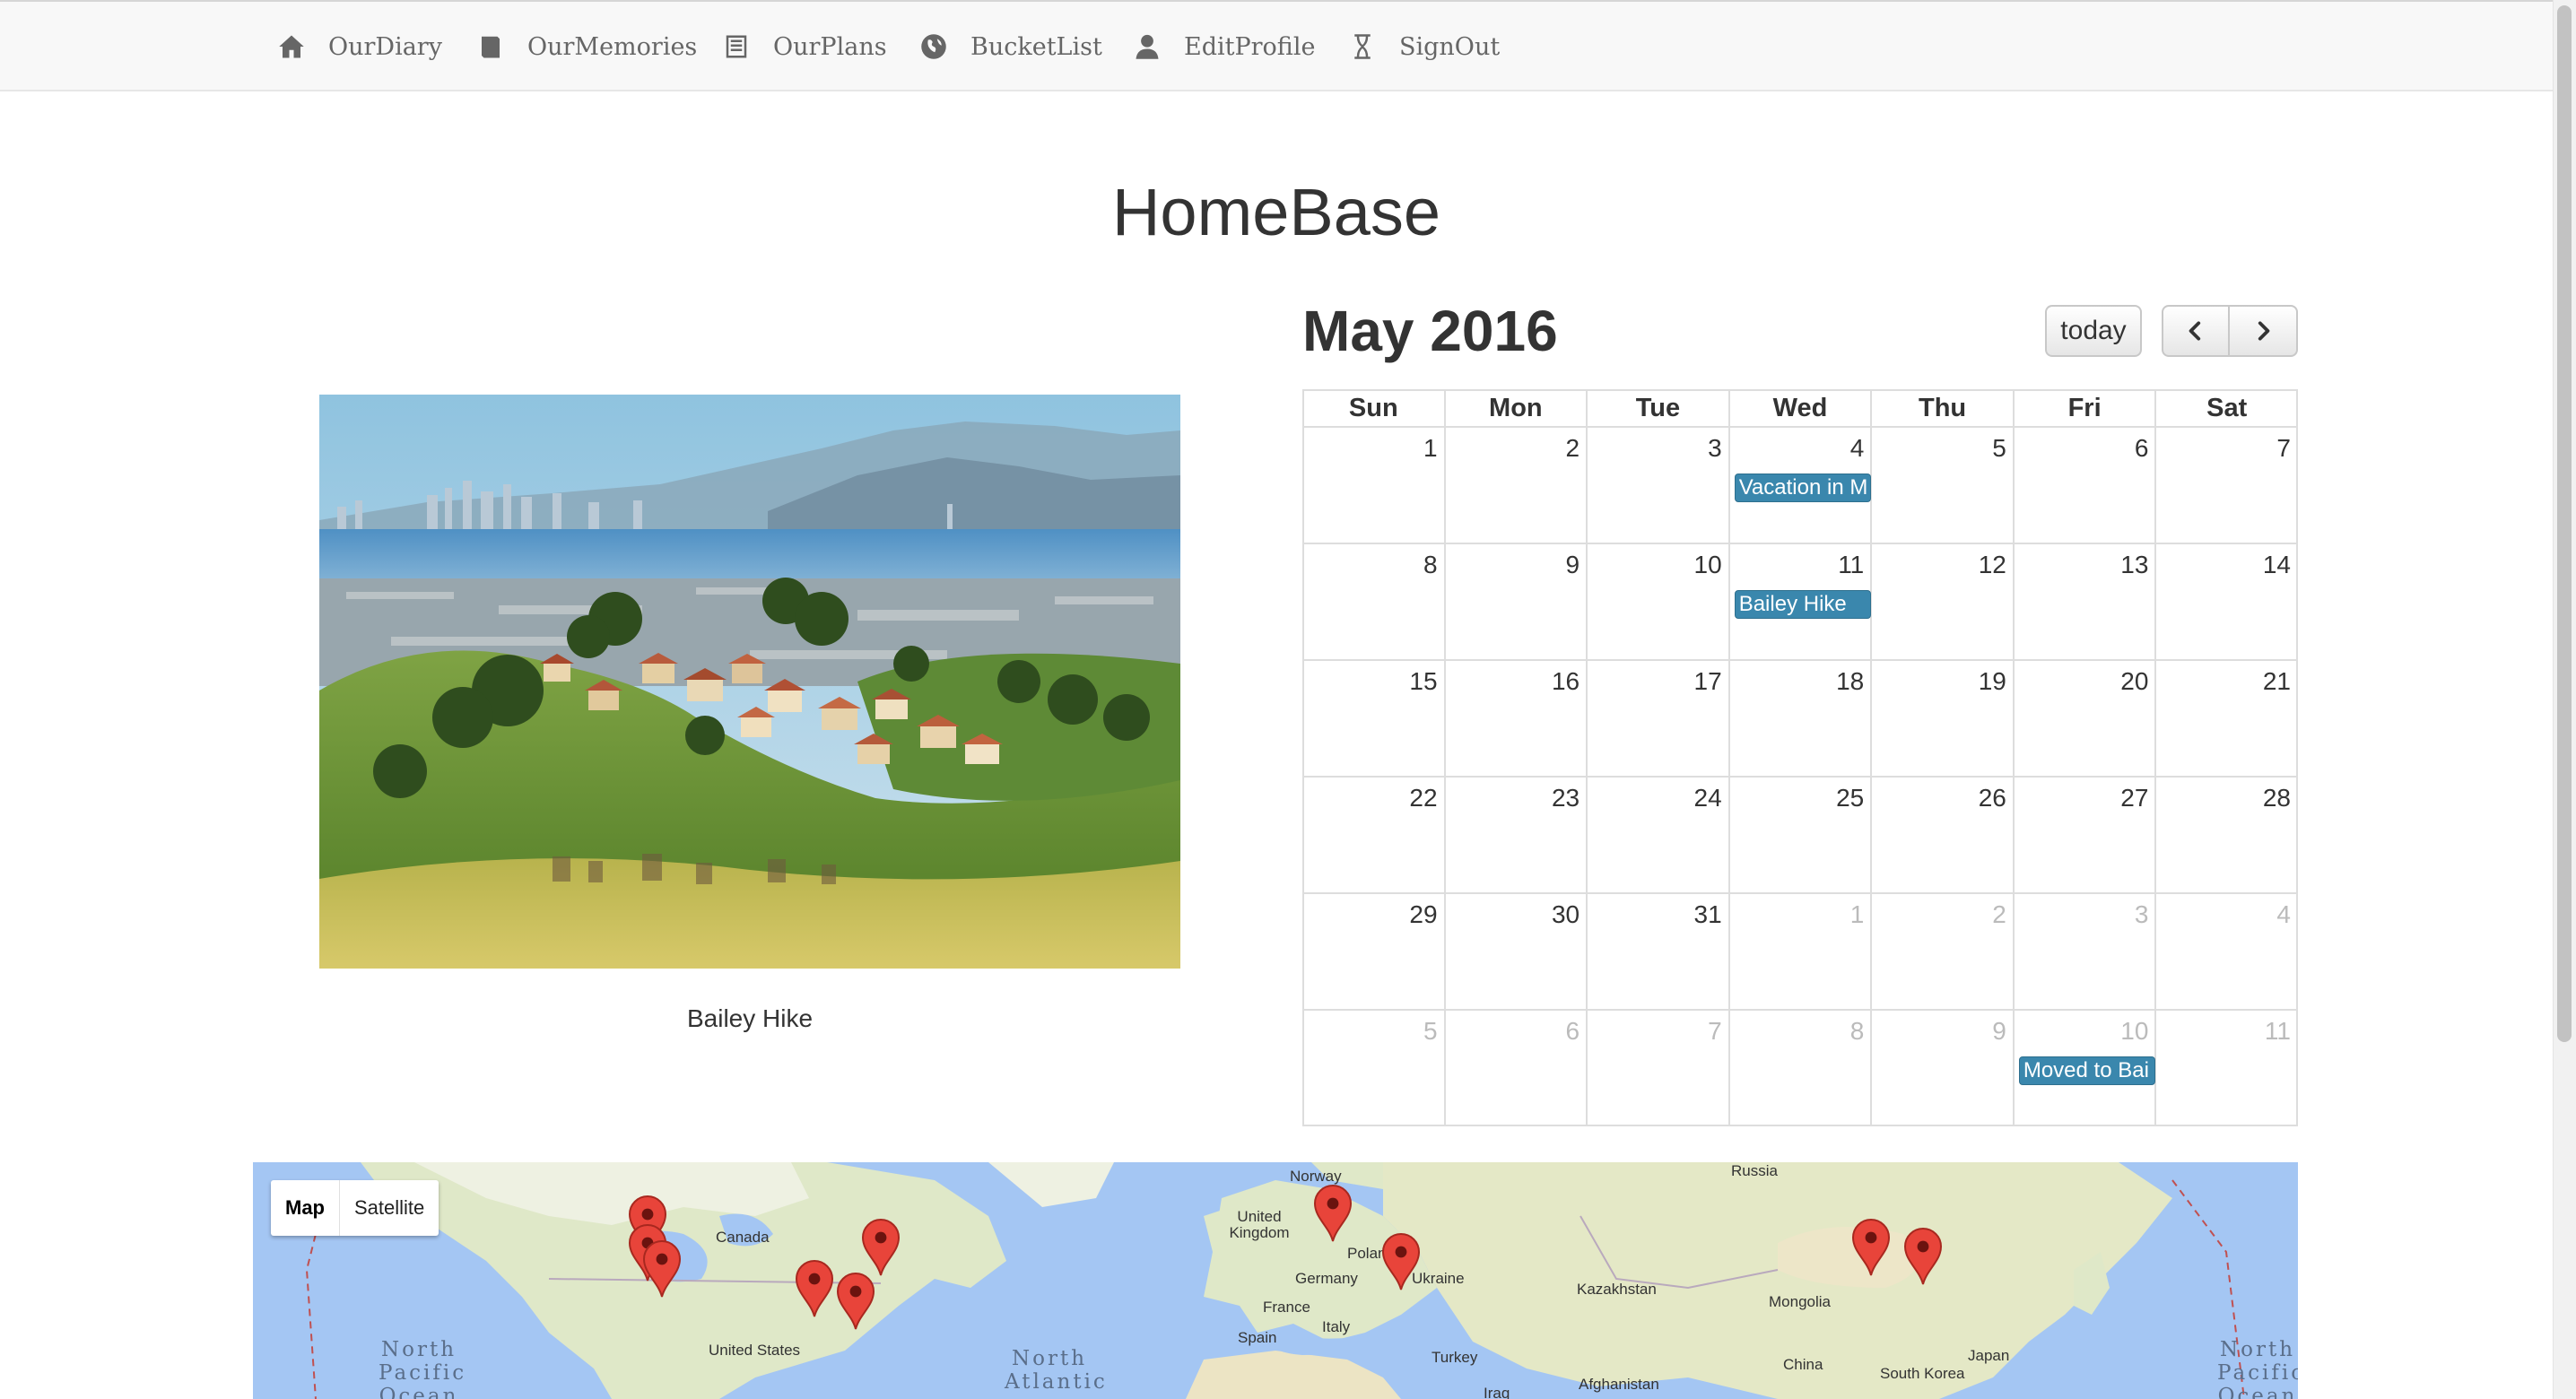 This screenshot has height=1399, width=2576. Describe the element at coordinates (1516, 952) in the screenshot. I see `calendar-day-cell: 30` at that location.